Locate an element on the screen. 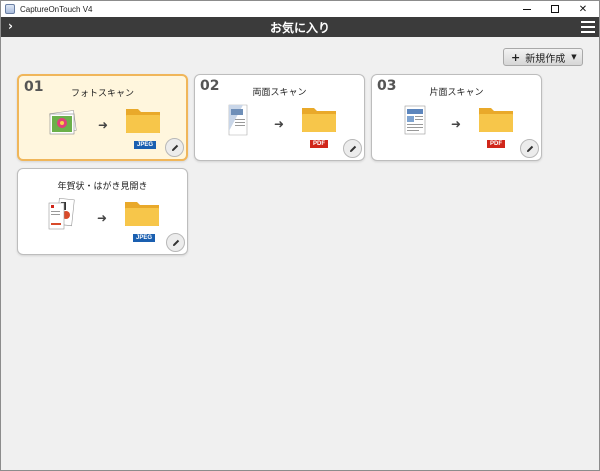  job-card-postcard: 年賀状・はがき見開き ➜ JPEG is located at coordinates (102, 211).